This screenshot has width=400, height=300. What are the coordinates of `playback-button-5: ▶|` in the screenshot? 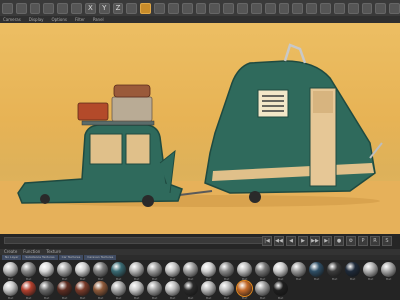 It's located at (327, 241).